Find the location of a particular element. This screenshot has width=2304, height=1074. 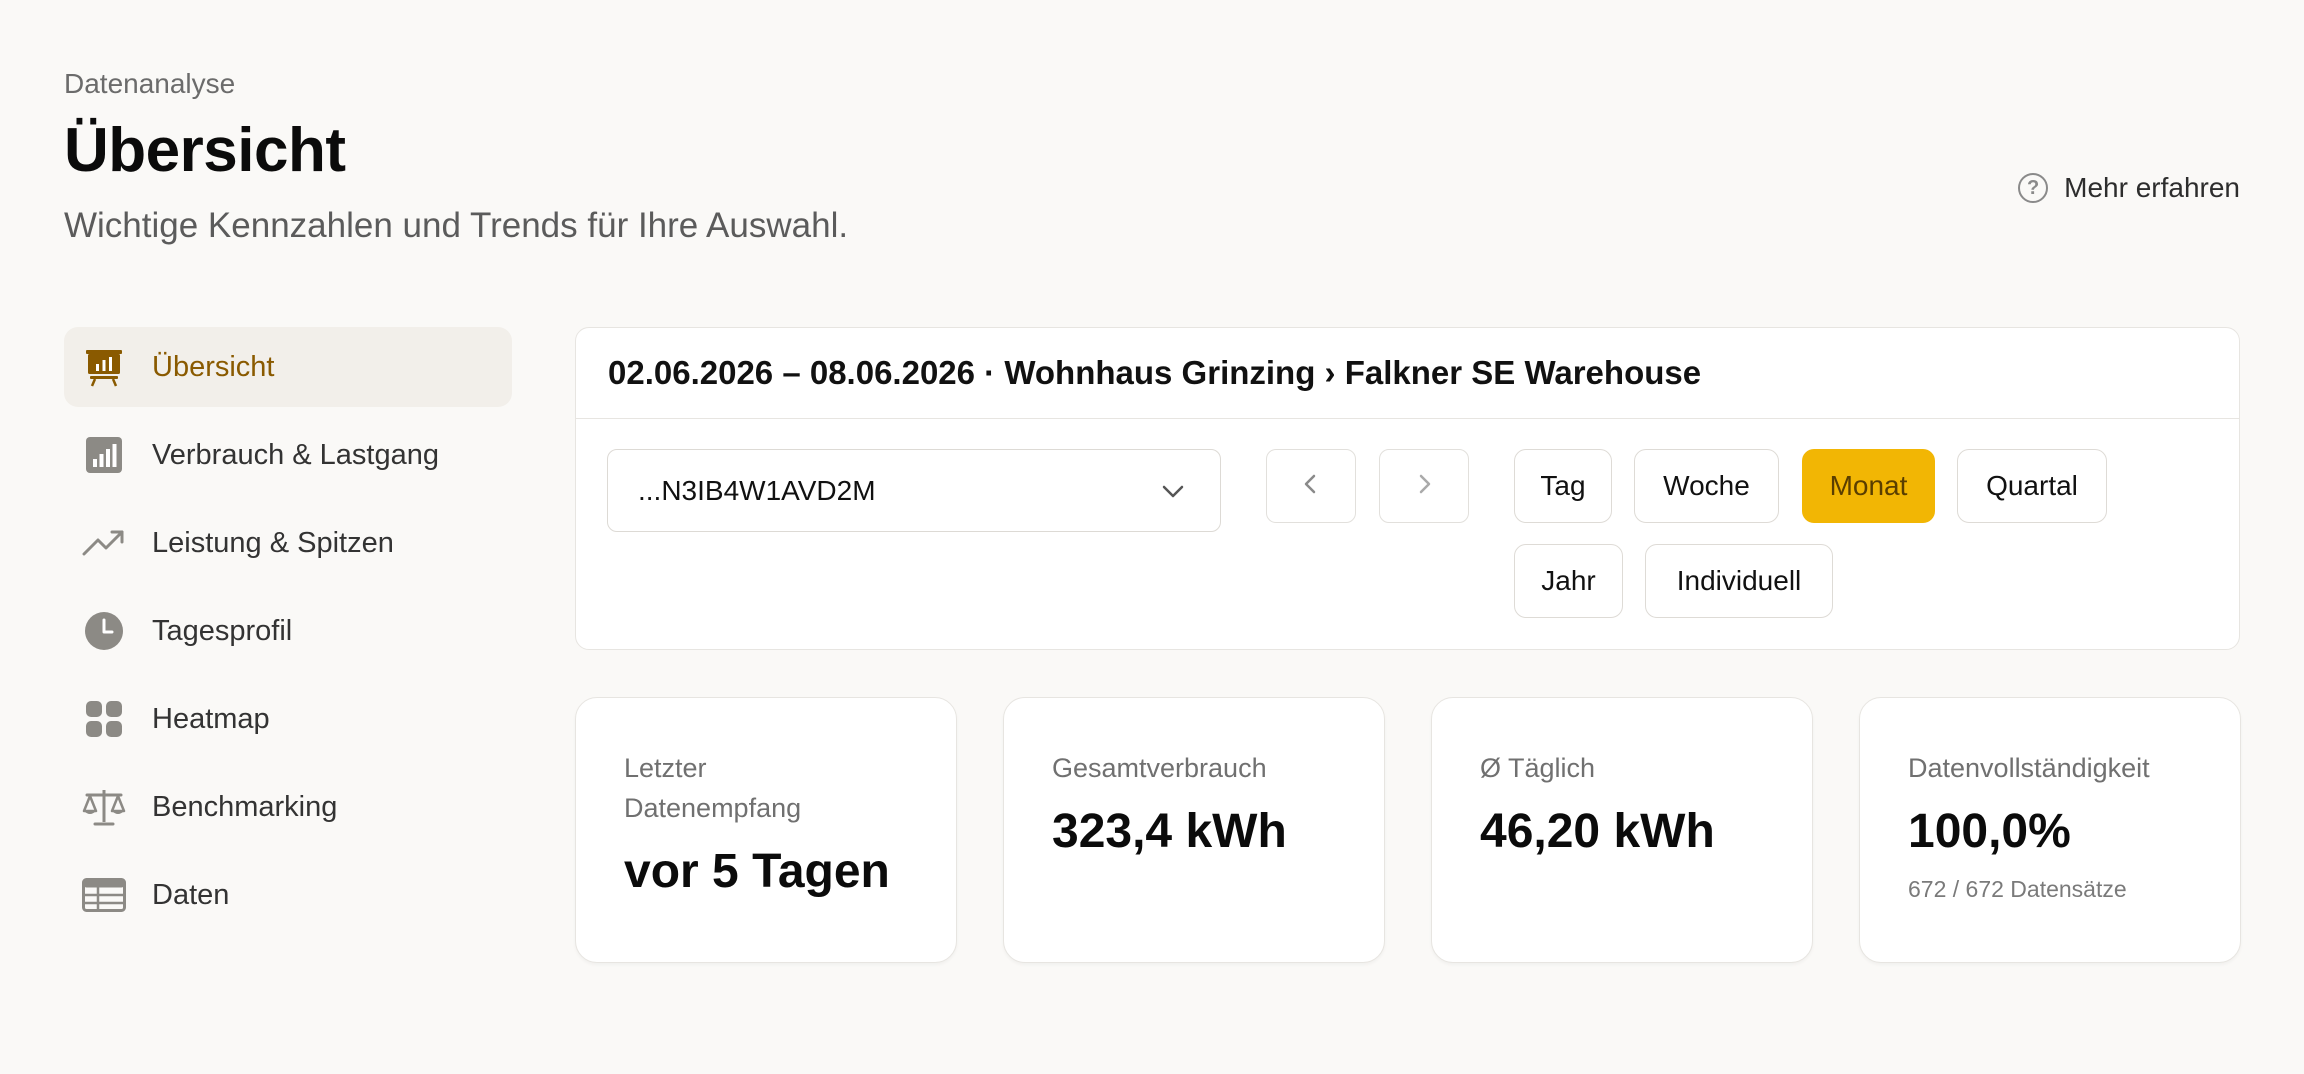

kpi-label: Letzter Datenempfang is located at coordinates (713, 788).